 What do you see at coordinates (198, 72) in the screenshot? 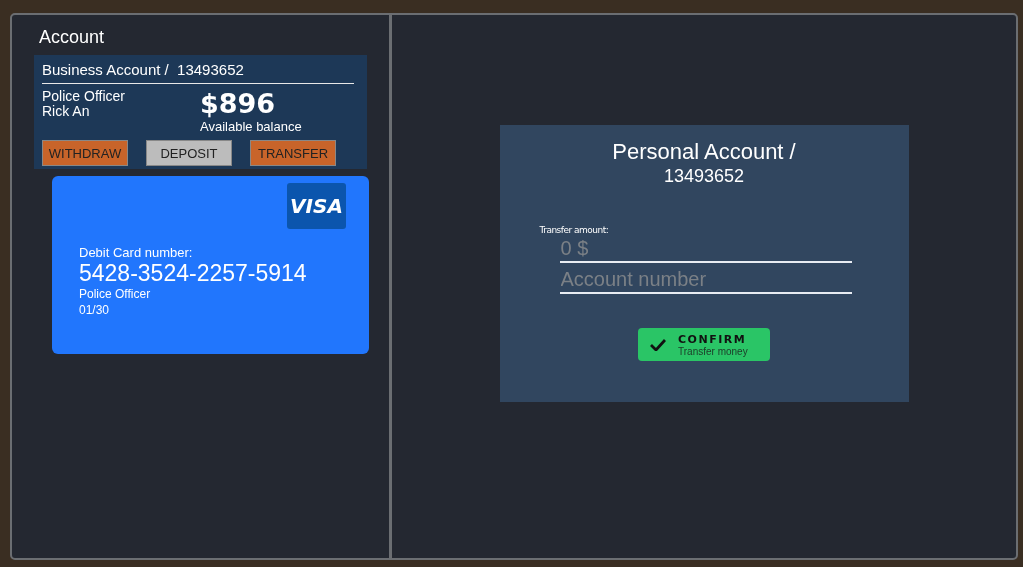
I see `account-heading: Business Account / 13493652` at bounding box center [198, 72].